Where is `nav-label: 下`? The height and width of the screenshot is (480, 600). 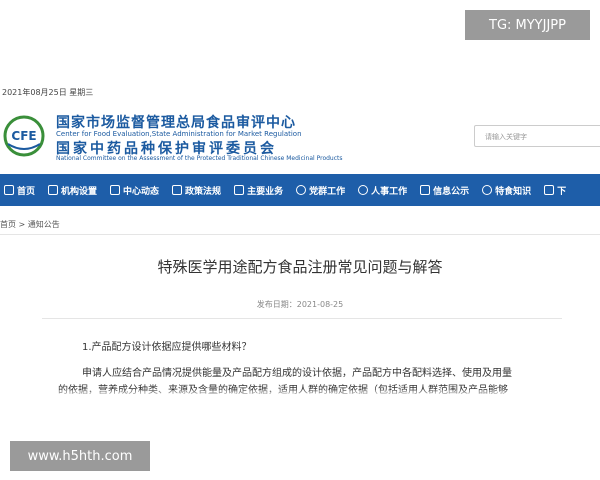
nav-label: 下 is located at coordinates (562, 191).